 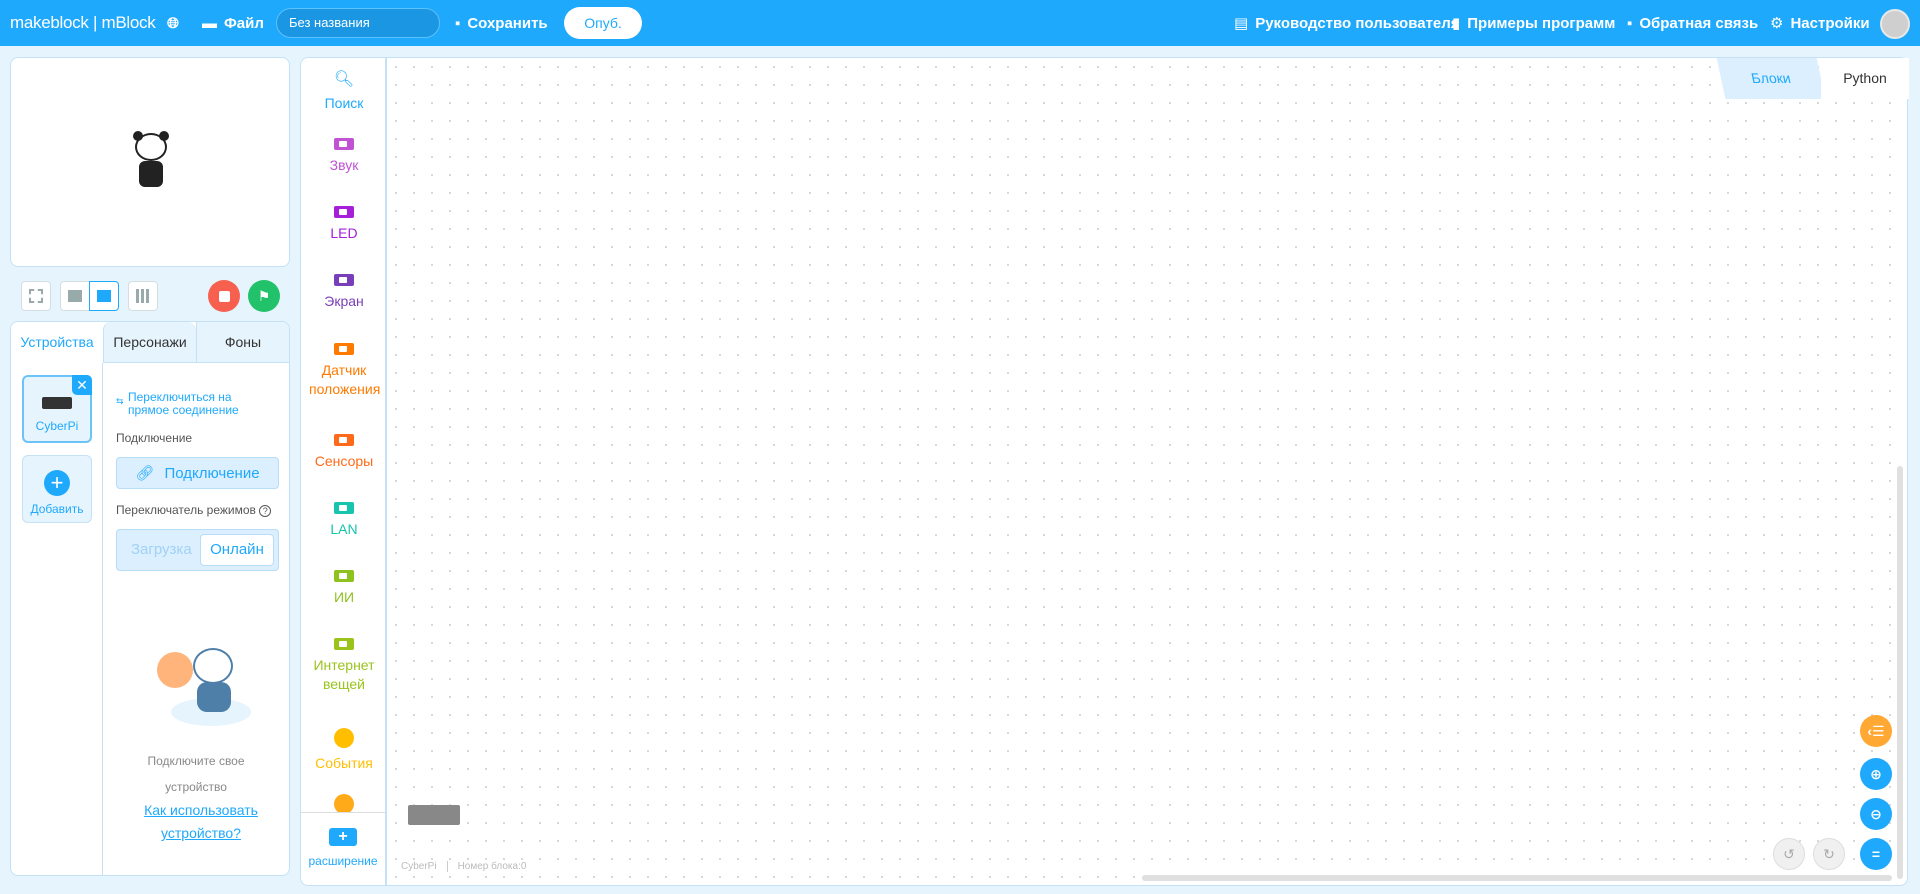 What do you see at coordinates (1820, 23) in the screenshot?
I see `settings-menu: ⚙ Настройки` at bounding box center [1820, 23].